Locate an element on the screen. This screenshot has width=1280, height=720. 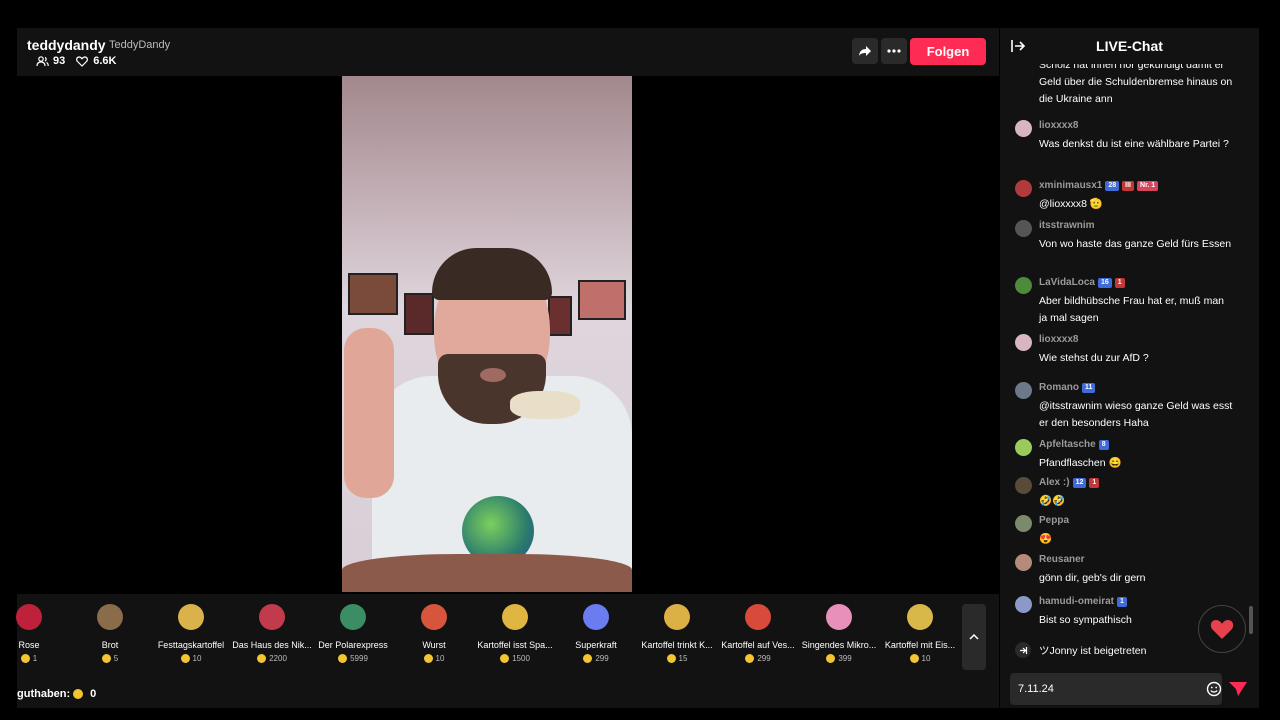
bread-icon is located at coordinates (110, 617).